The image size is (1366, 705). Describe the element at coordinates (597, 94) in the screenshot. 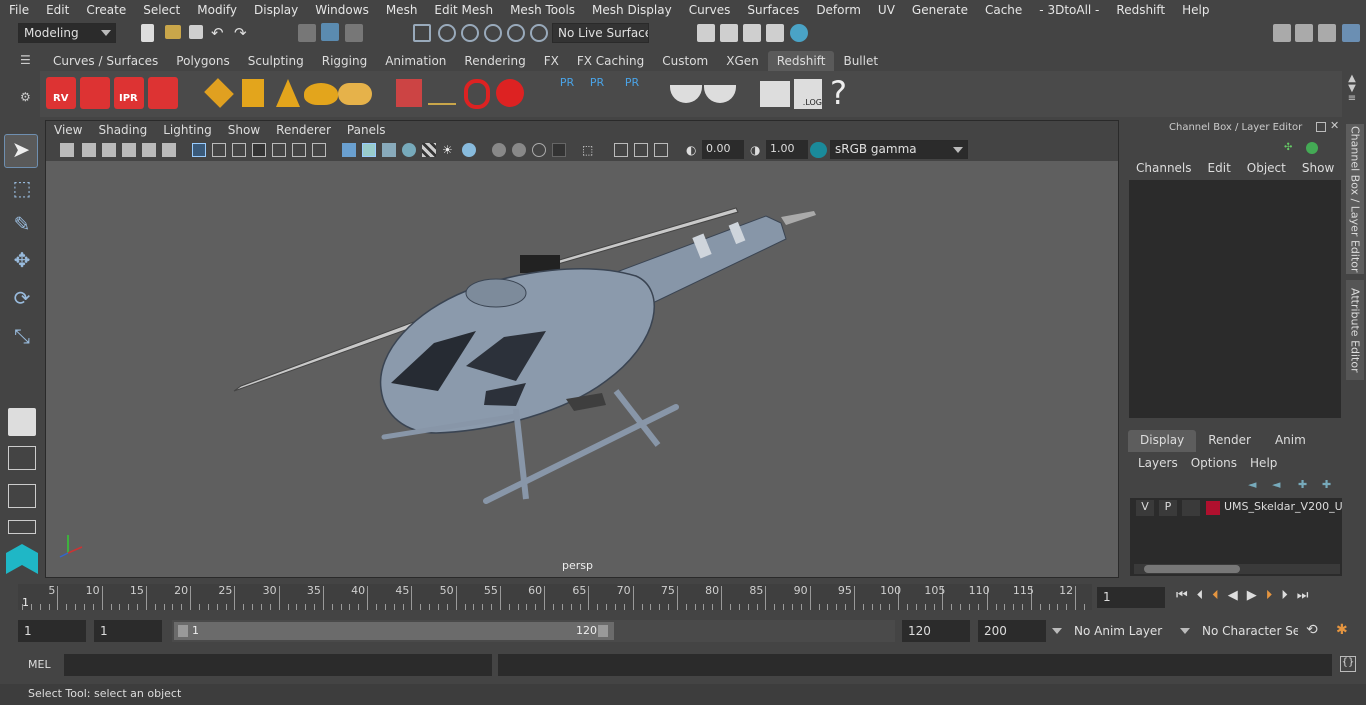

I see `pr-proxy-import-icon: PR` at that location.